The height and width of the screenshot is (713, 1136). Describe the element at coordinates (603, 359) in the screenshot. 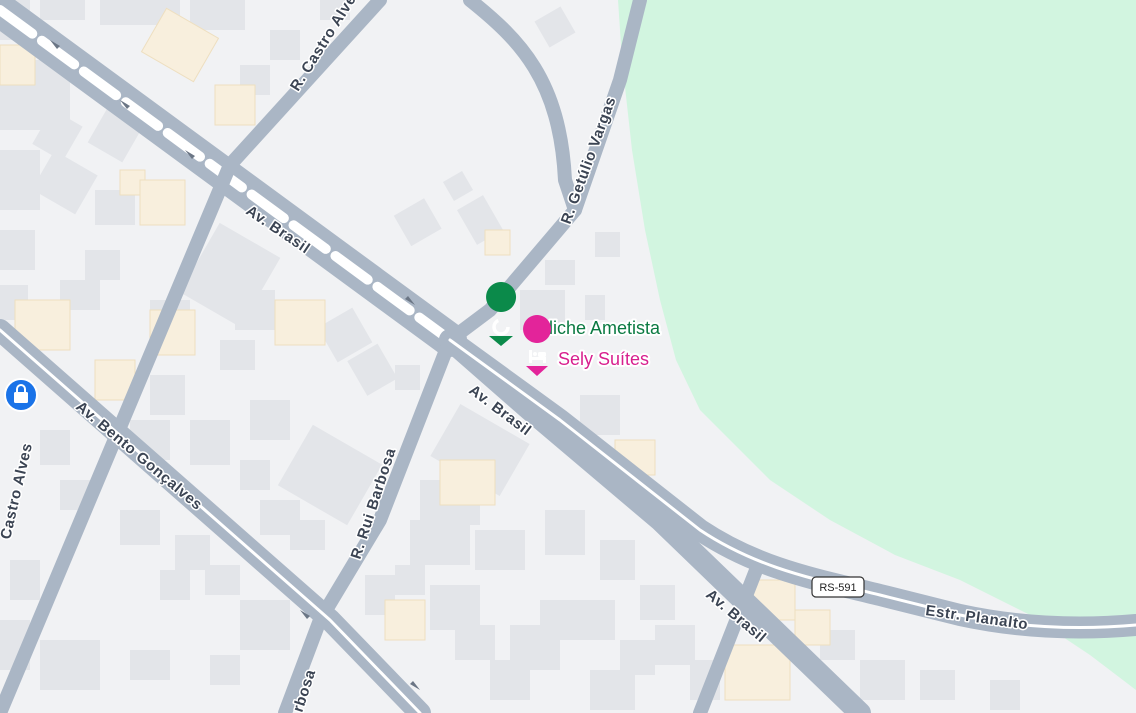

I see `poi-label-sely-suites: Sely Suítes` at that location.